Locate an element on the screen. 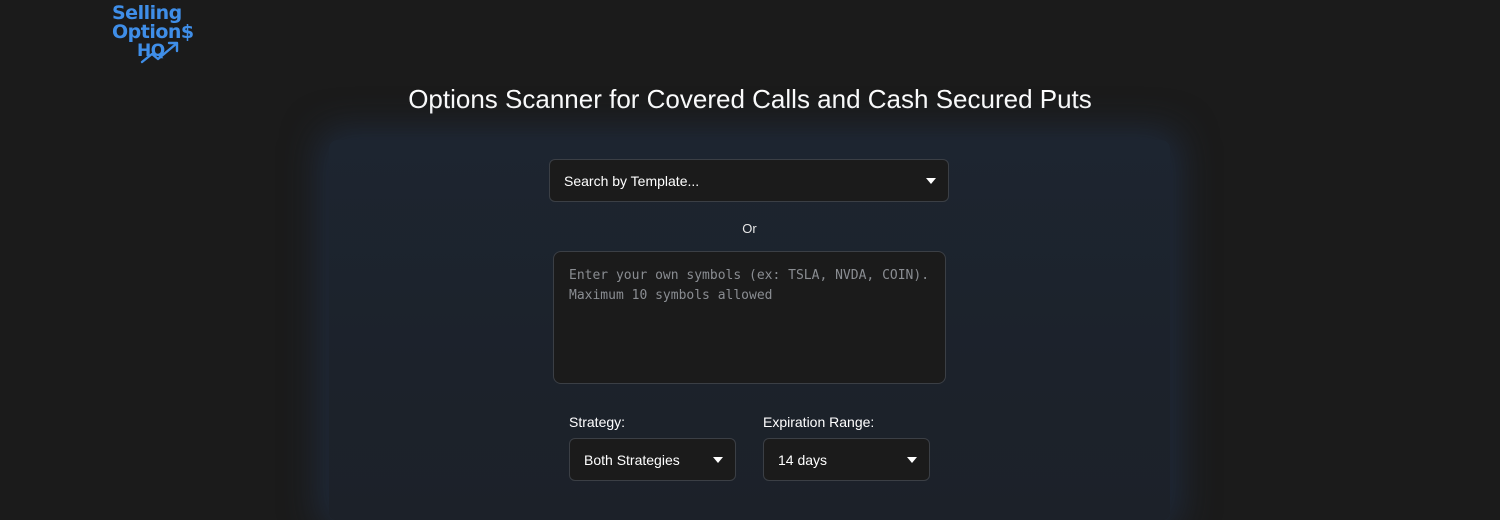 The height and width of the screenshot is (520, 1500). brand-logo: Selling Option$ HQ is located at coordinates (157, 33).